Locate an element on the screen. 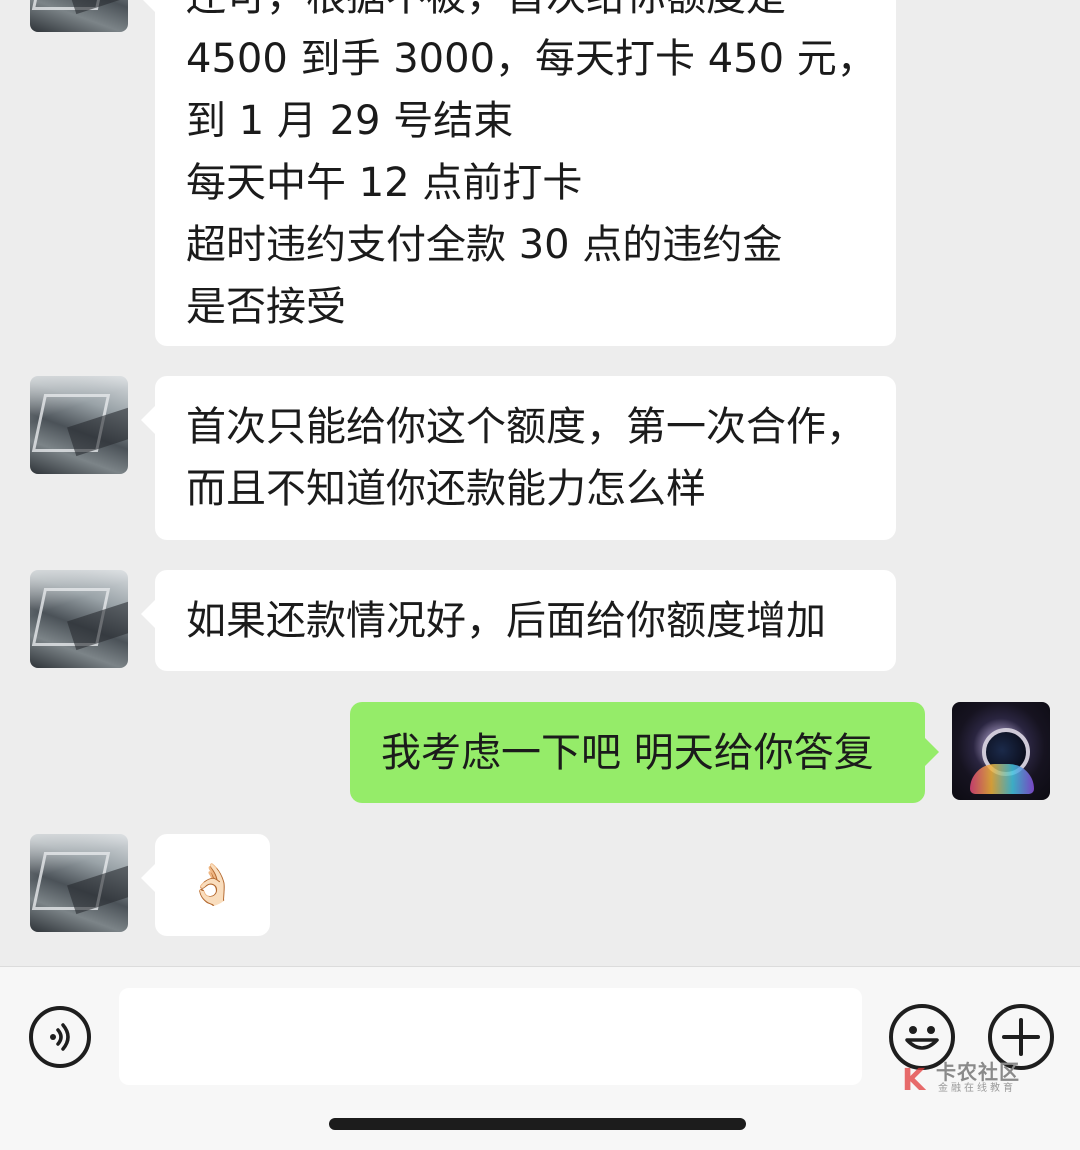 Image resolution: width=1080 pixels, height=1150 pixels. message-text: 我考虑一下吧 明天给你答复 is located at coordinates (627, 753).